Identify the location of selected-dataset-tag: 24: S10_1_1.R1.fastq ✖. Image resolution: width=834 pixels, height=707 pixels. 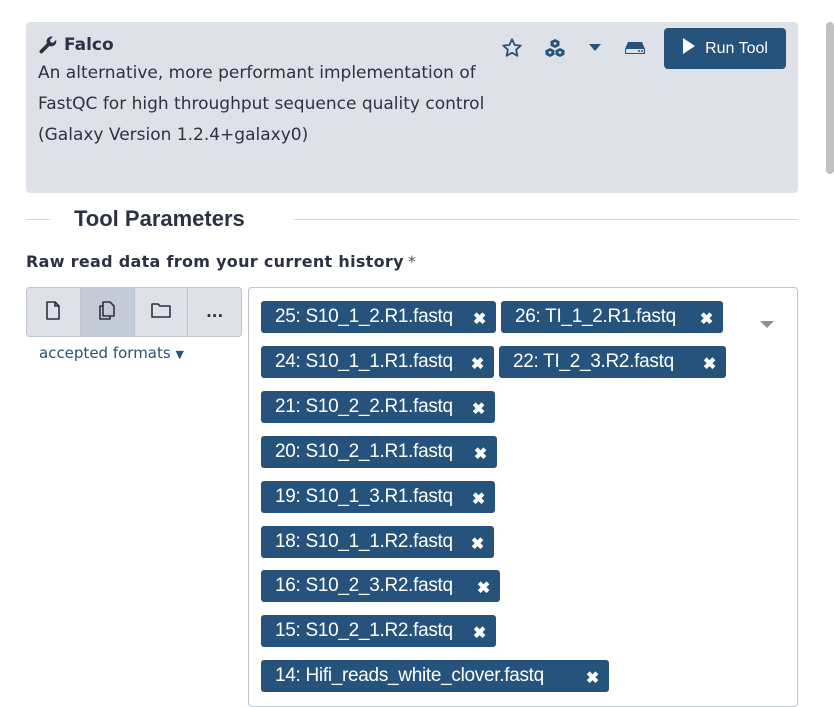
(377, 362).